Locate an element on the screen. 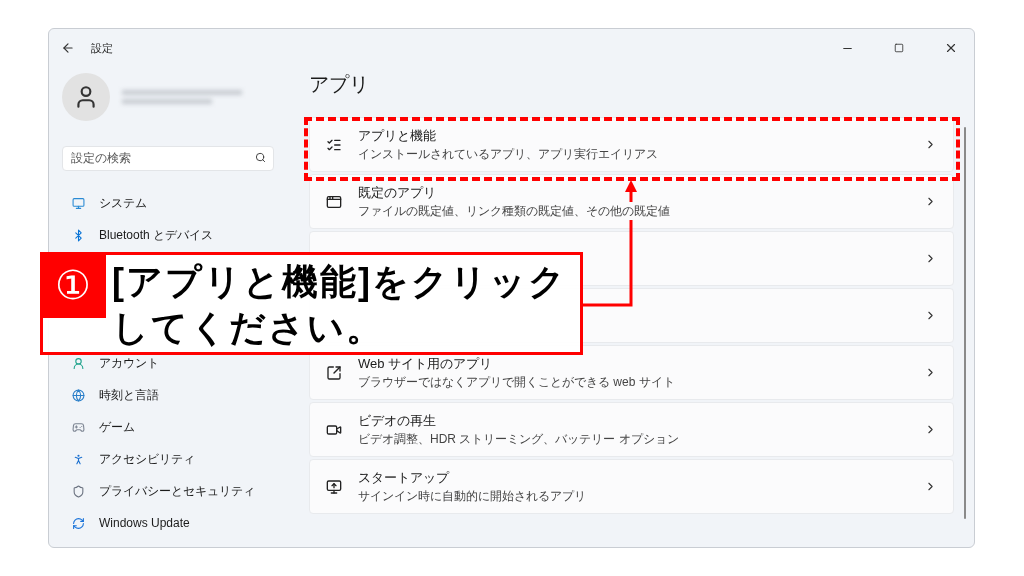  settings-card: スタートアップ サインイン時に自動的に開始されるアプリ is located at coordinates (631, 486).